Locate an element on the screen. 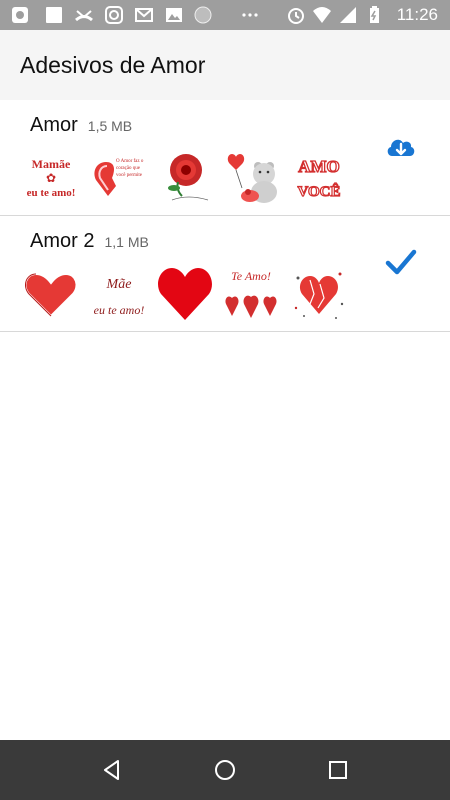 This screenshot has width=450, height=800. image-icon is located at coordinates (174, 15).